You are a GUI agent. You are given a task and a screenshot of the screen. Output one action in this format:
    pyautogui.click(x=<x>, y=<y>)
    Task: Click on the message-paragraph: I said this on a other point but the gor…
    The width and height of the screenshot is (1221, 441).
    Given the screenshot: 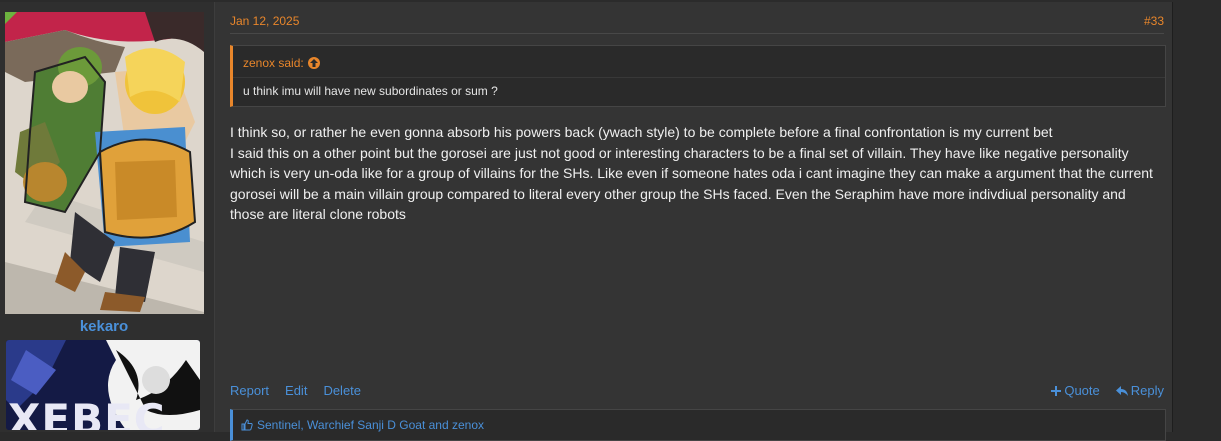 What is the action you would take?
    pyautogui.click(x=691, y=183)
    